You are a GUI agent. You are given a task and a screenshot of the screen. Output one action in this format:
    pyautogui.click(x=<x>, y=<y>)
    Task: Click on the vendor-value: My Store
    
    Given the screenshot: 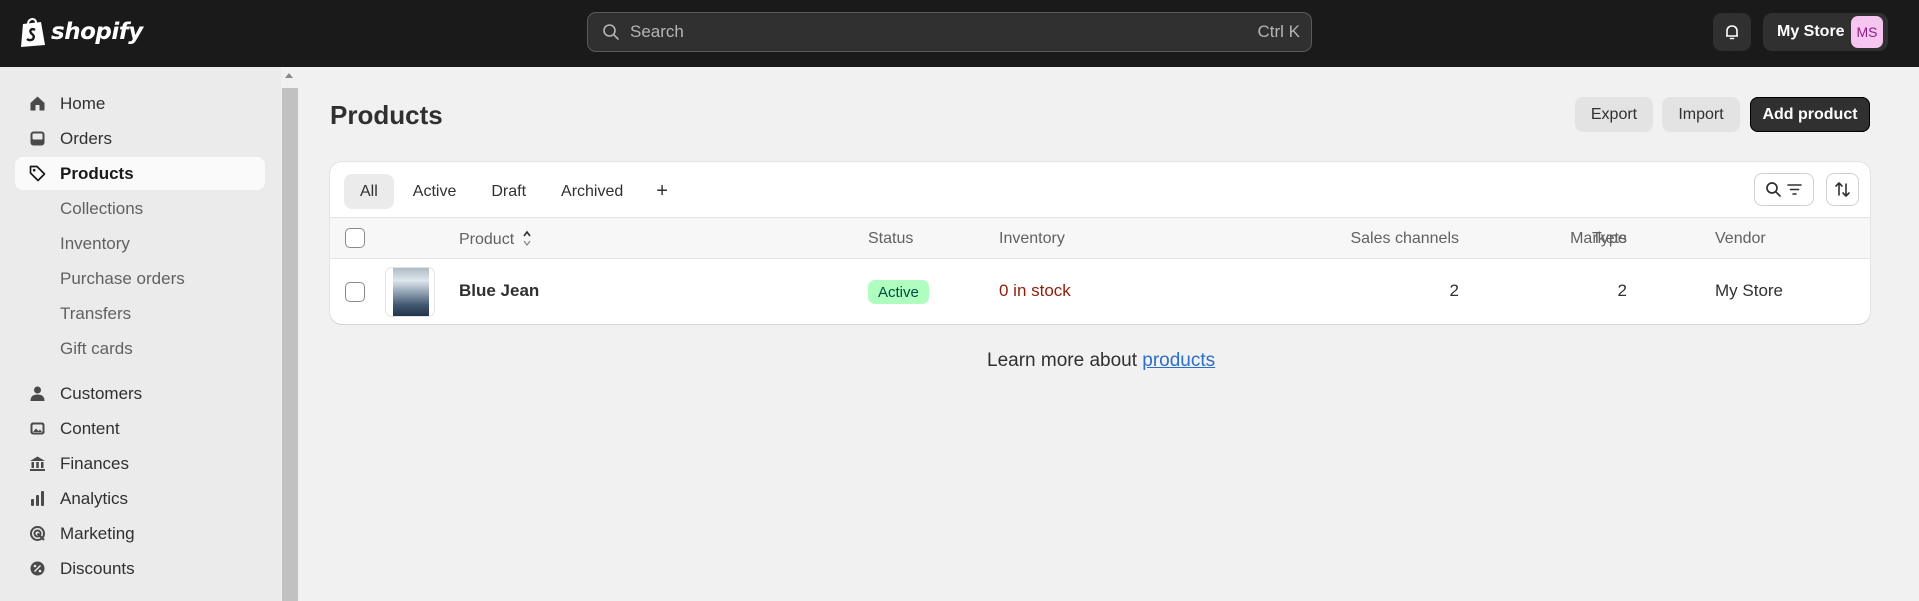 What is the action you would take?
    pyautogui.click(x=1749, y=290)
    